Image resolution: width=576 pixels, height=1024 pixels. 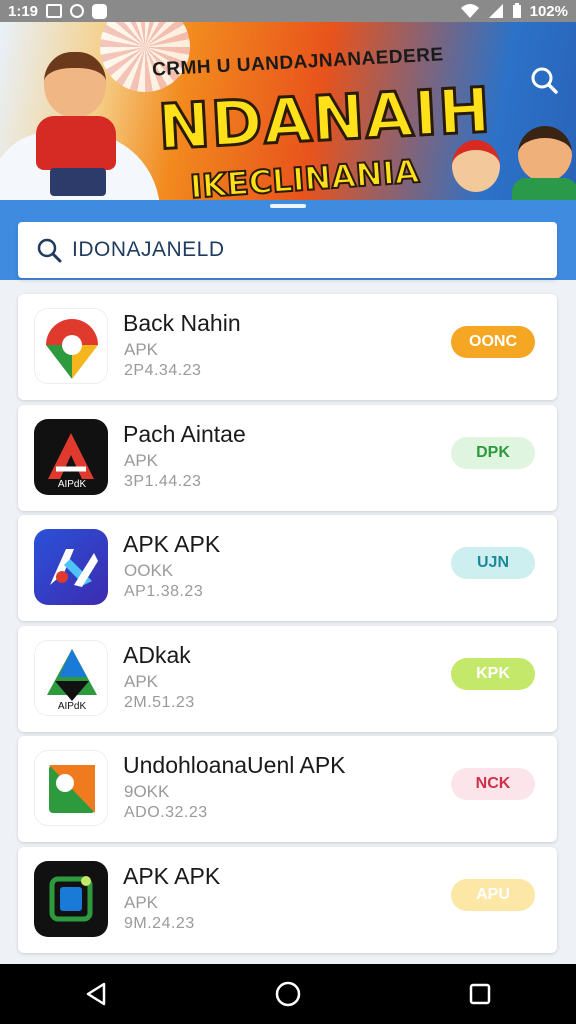 What do you see at coordinates (325, 118) in the screenshot?
I see `banner-title: NDANAIH` at bounding box center [325, 118].